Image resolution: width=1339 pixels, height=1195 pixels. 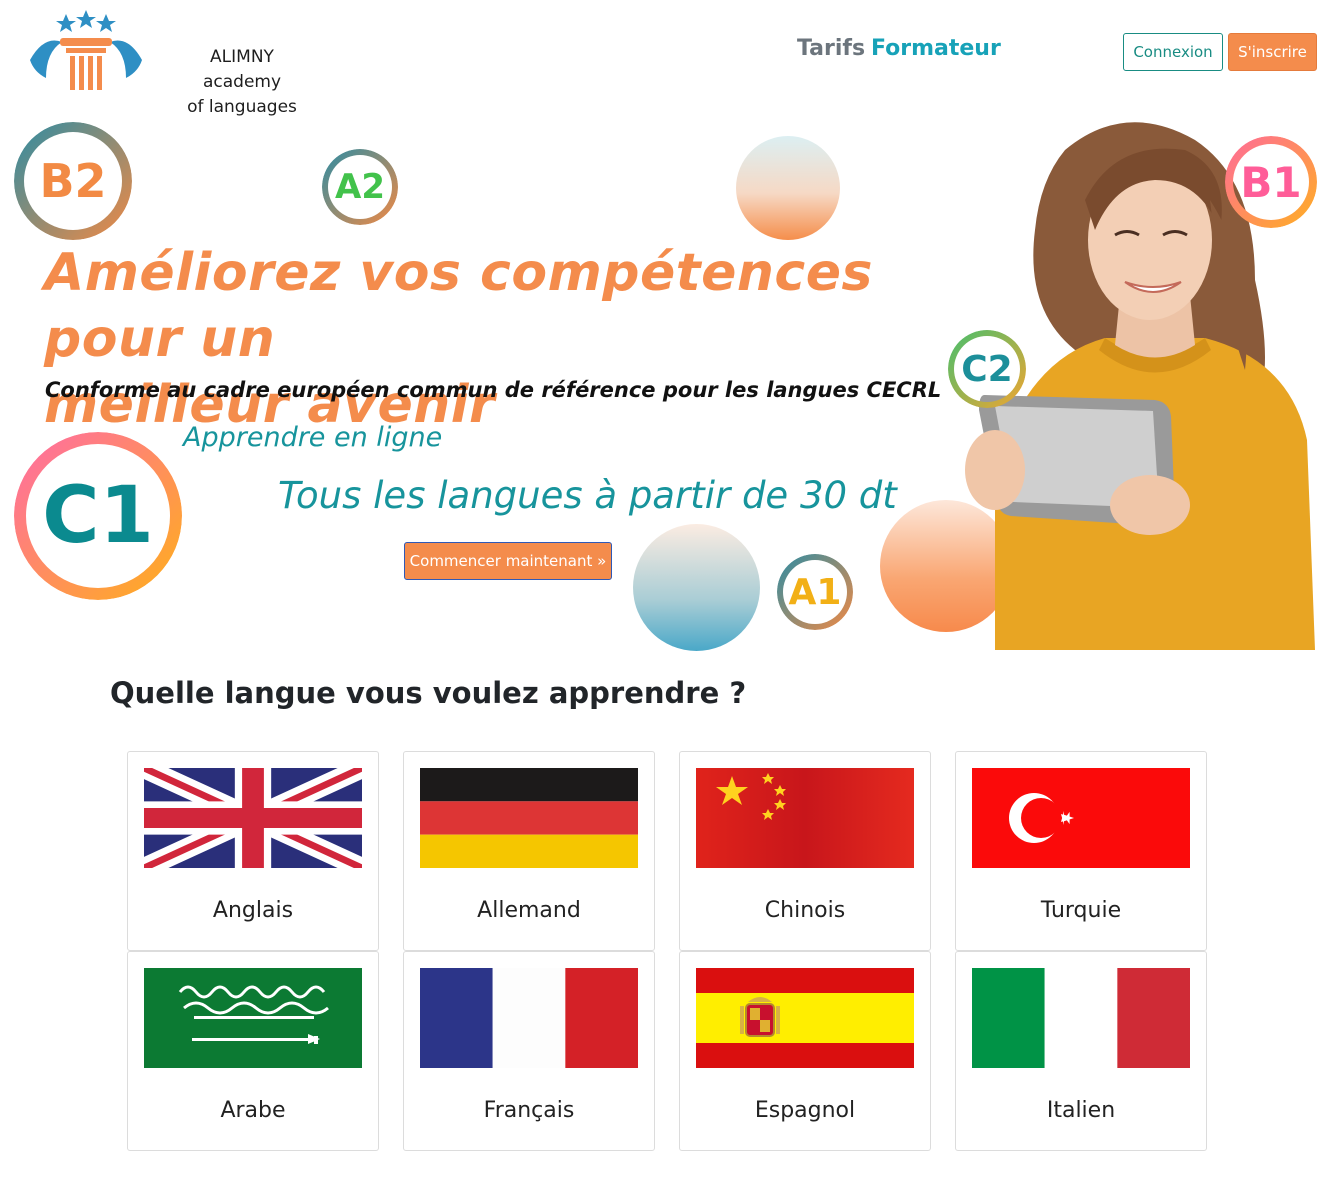 I want to click on turkey-flag-icon, so click(x=1081, y=818).